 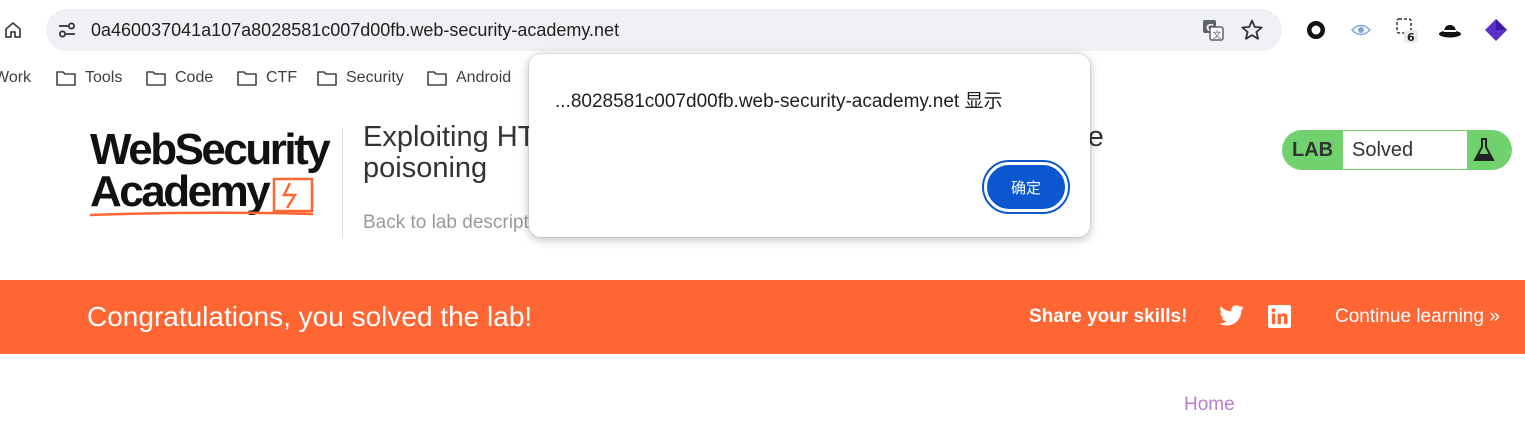 I want to click on lab-badge: LAB, so click(x=1313, y=150).